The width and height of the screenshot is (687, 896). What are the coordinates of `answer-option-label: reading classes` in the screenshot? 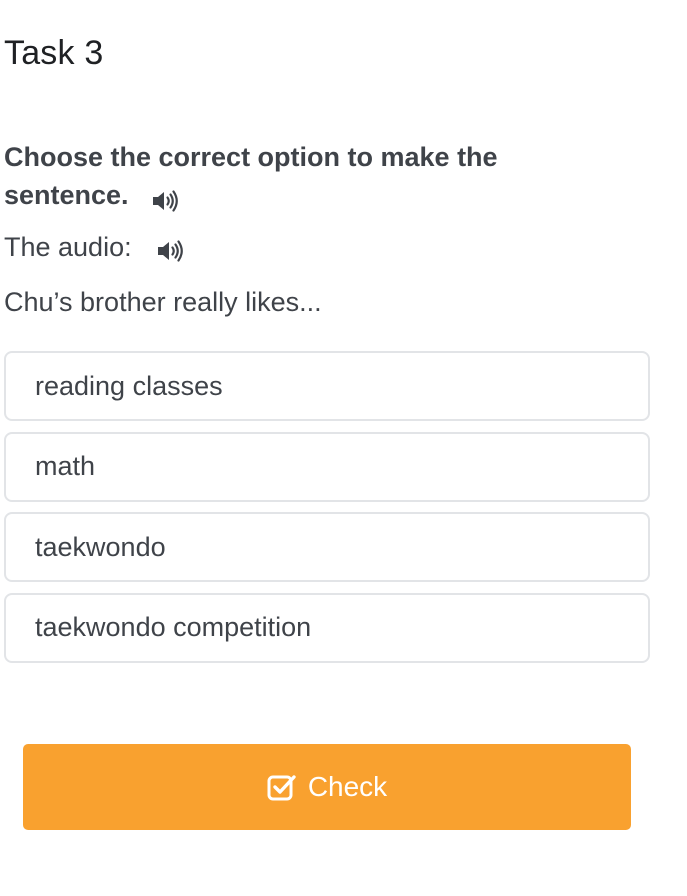 It's located at (129, 385).